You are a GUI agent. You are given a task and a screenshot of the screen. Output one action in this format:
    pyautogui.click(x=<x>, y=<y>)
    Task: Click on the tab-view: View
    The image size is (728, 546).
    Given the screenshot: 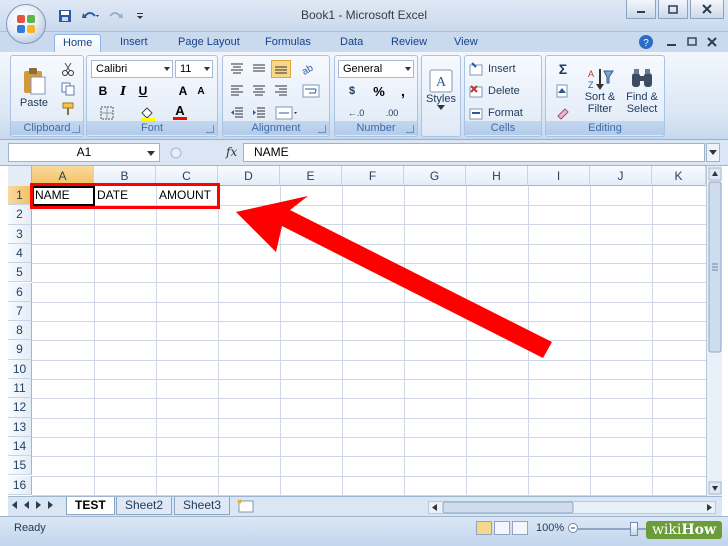 What is the action you would take?
    pyautogui.click(x=466, y=43)
    